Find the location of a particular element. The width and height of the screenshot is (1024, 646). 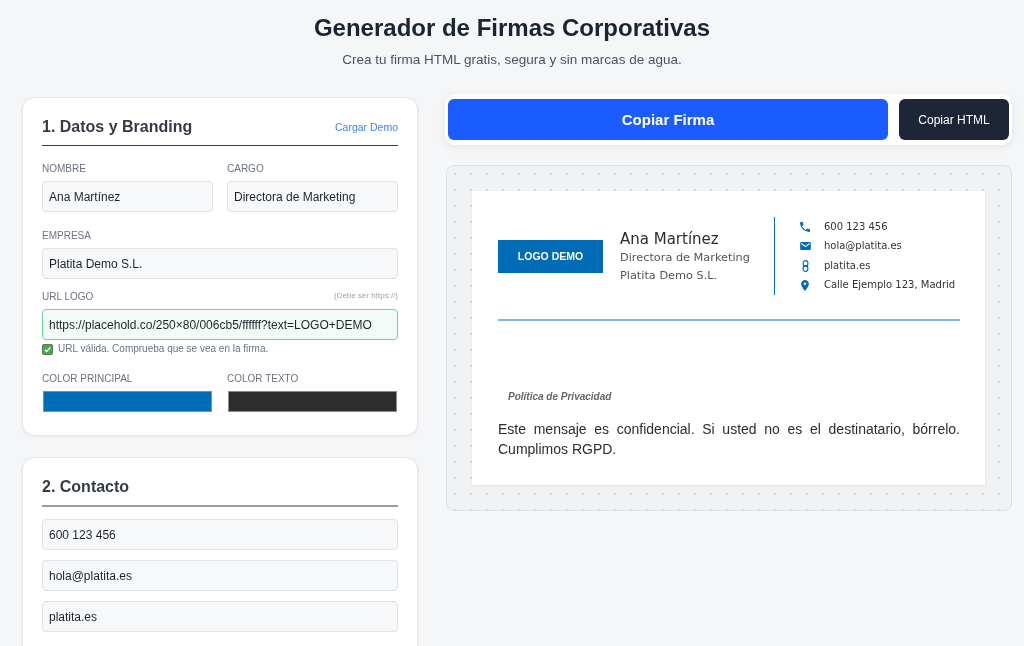

contact-text: platita.es is located at coordinates (847, 265).